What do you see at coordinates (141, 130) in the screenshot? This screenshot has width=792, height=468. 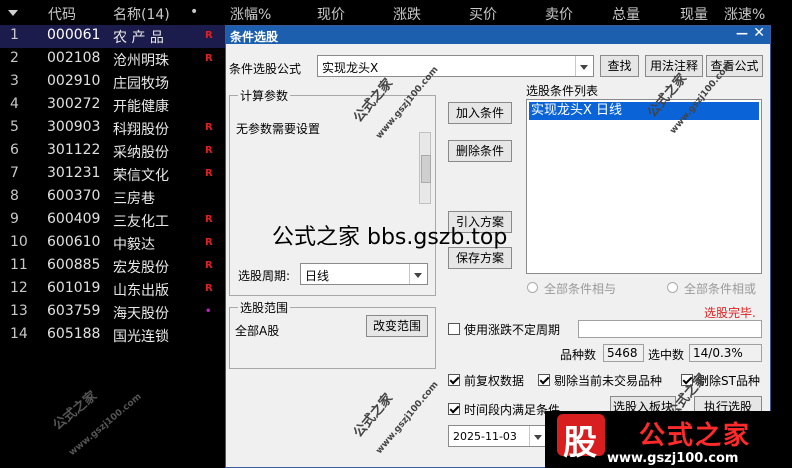 I see `stock-name: 科翔股份` at bounding box center [141, 130].